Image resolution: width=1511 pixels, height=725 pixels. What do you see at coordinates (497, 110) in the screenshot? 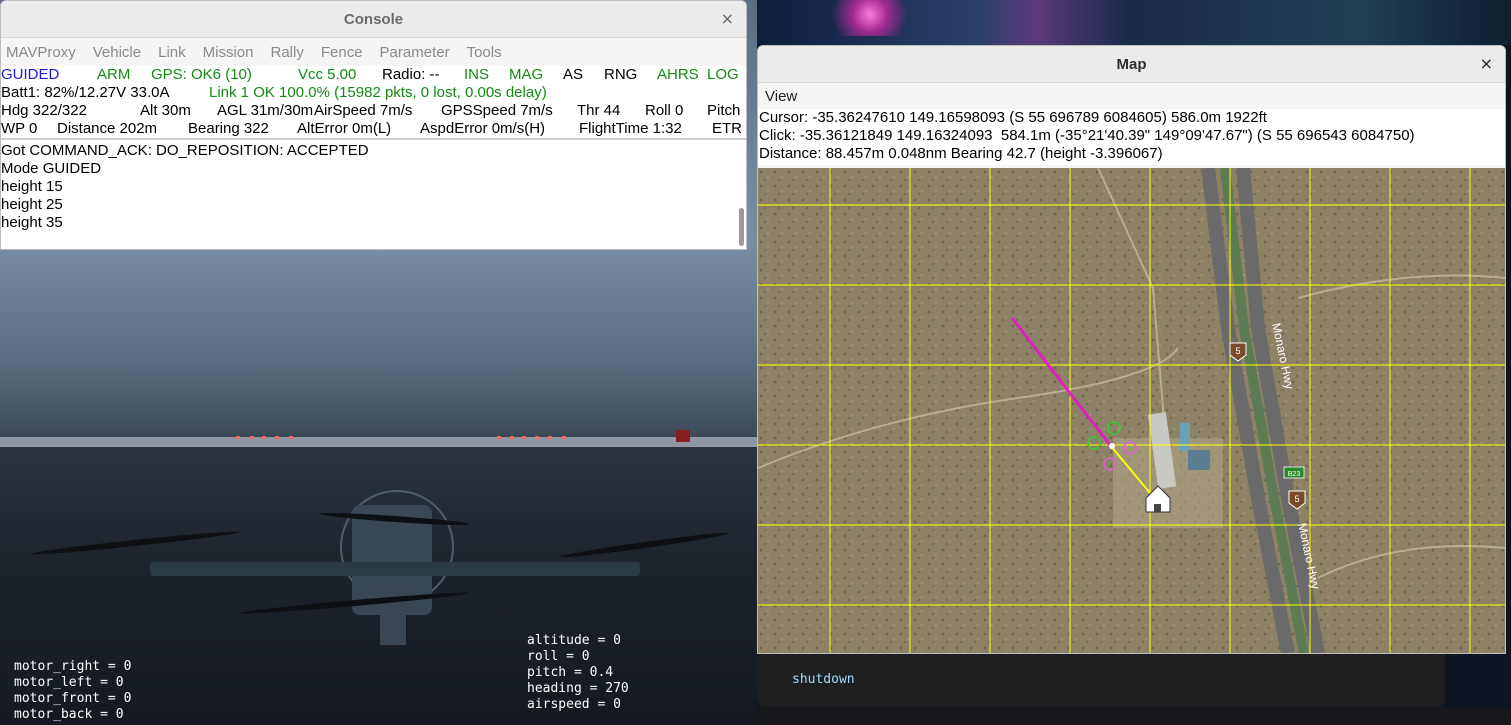
I see `status-gpsspeed: GPSSpeed 7m/s` at bounding box center [497, 110].